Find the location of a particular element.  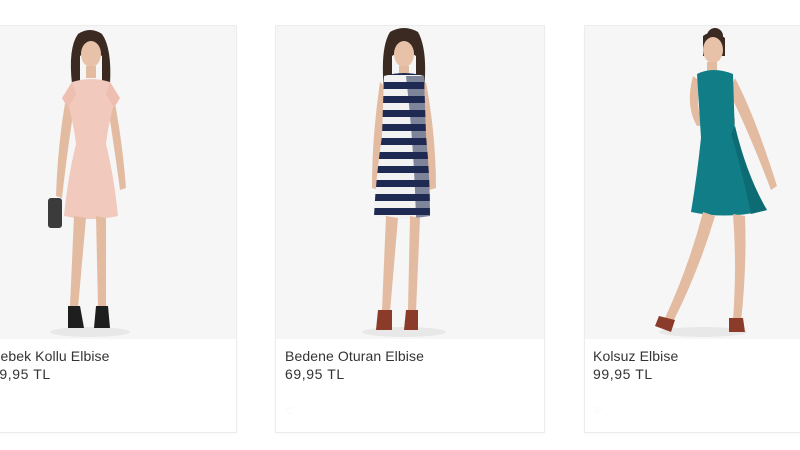

product-price: 69,95 TL is located at coordinates (315, 374).